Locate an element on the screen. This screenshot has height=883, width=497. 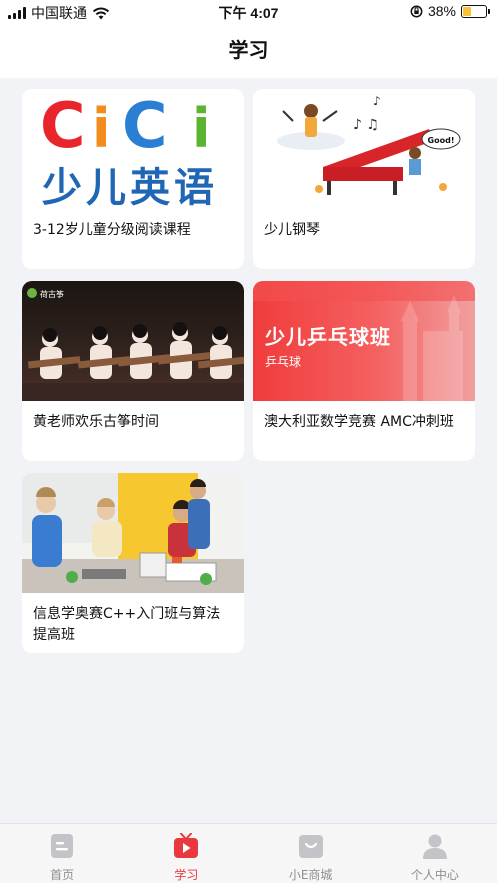
banner-title: 少儿乒乓球班 is located at coordinates (328, 337).